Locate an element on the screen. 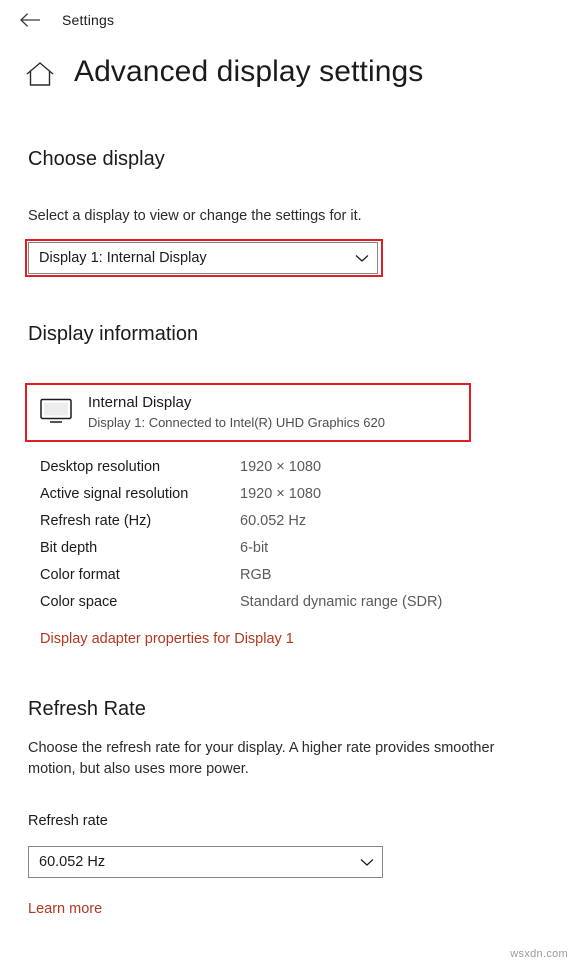  display-select: Display 1: Internal Display is located at coordinates (203, 258).